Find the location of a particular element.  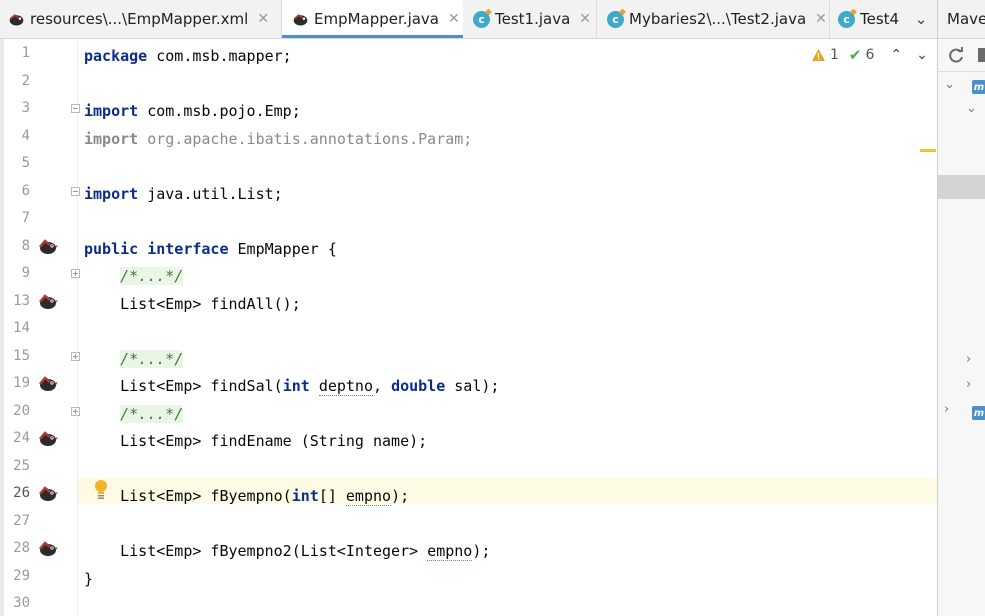

line-number: 20 is located at coordinates (21, 410).